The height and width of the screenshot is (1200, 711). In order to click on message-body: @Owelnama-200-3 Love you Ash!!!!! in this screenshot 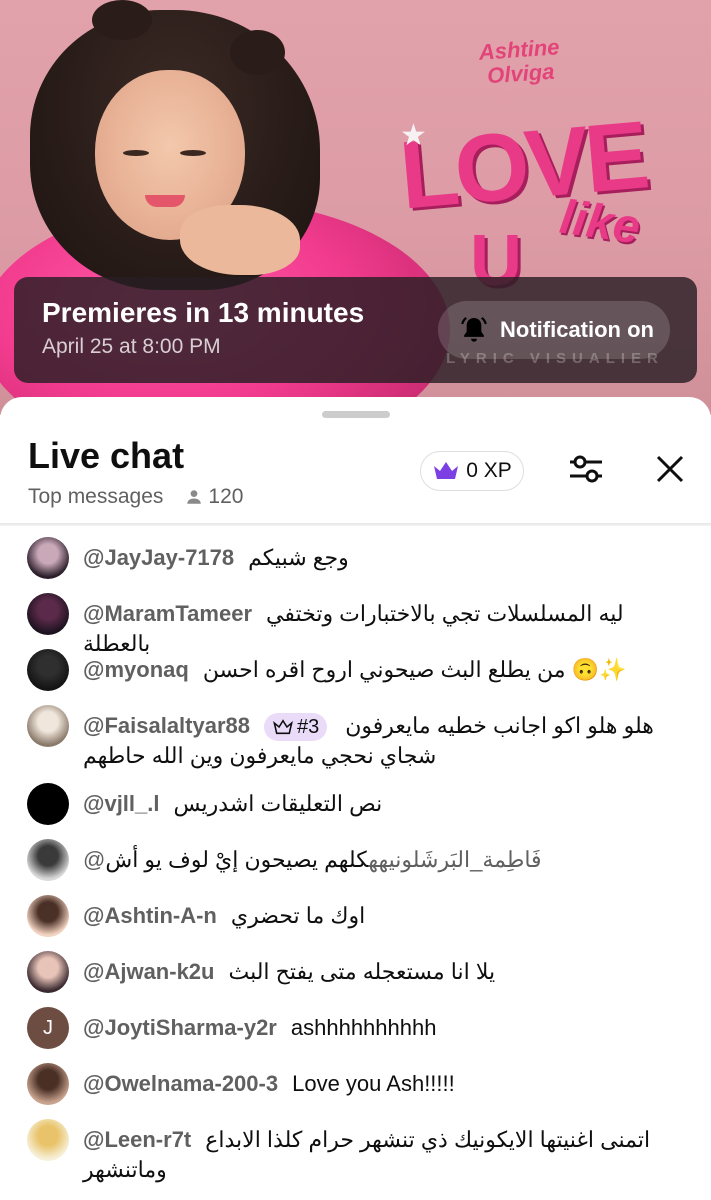, I will do `click(383, 1084)`.